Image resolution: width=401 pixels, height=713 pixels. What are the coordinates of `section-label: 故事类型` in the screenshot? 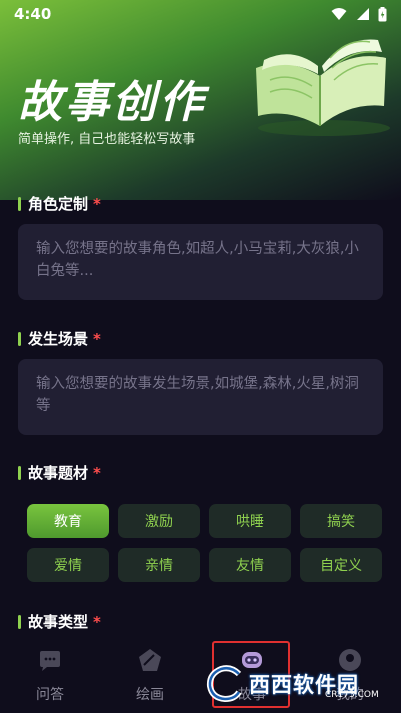 It's located at (58, 622).